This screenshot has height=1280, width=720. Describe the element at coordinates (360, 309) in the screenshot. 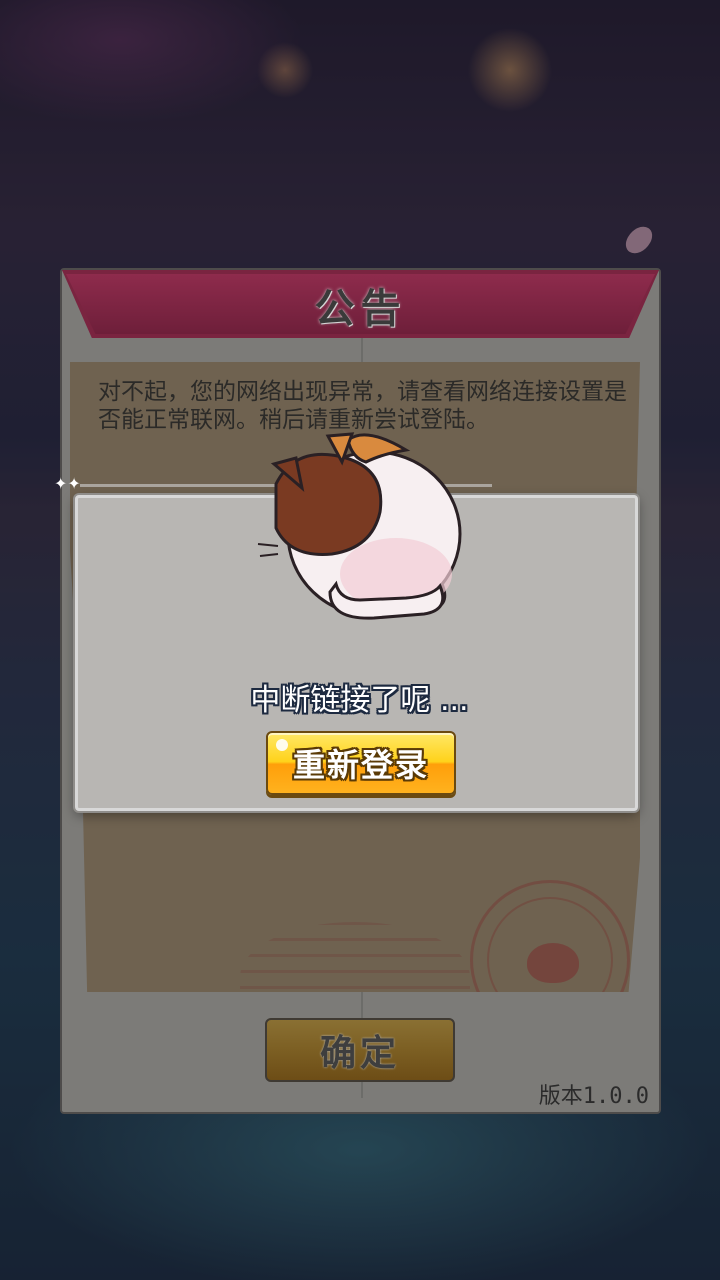

I see `notice-title: 公告` at that location.